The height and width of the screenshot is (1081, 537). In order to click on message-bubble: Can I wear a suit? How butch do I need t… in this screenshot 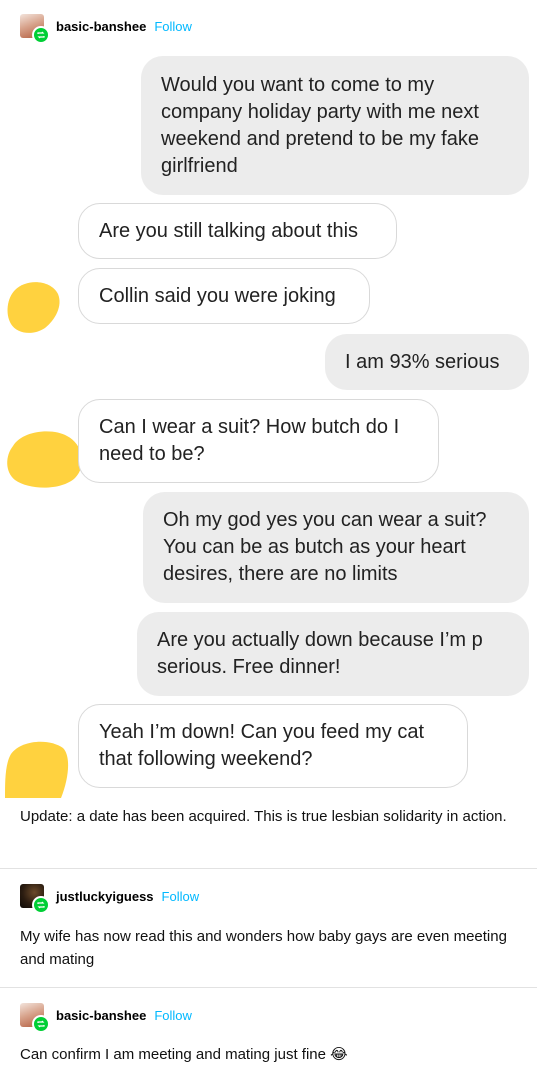, I will do `click(258, 441)`.